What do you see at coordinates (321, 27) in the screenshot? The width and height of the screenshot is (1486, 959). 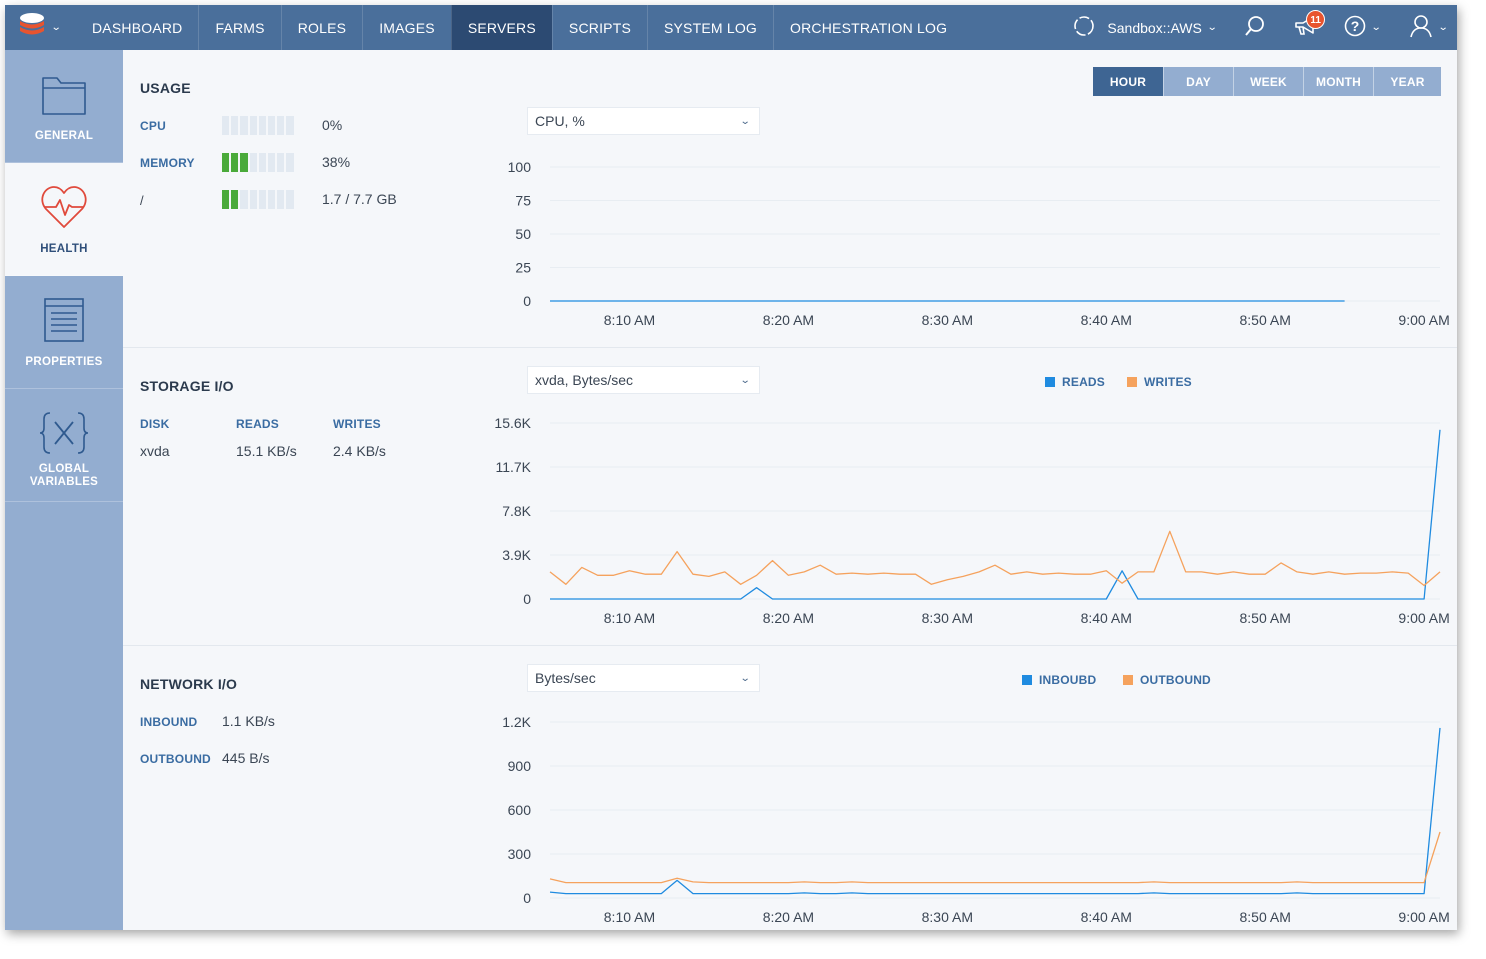 I see `nav-roles: ROLES` at bounding box center [321, 27].